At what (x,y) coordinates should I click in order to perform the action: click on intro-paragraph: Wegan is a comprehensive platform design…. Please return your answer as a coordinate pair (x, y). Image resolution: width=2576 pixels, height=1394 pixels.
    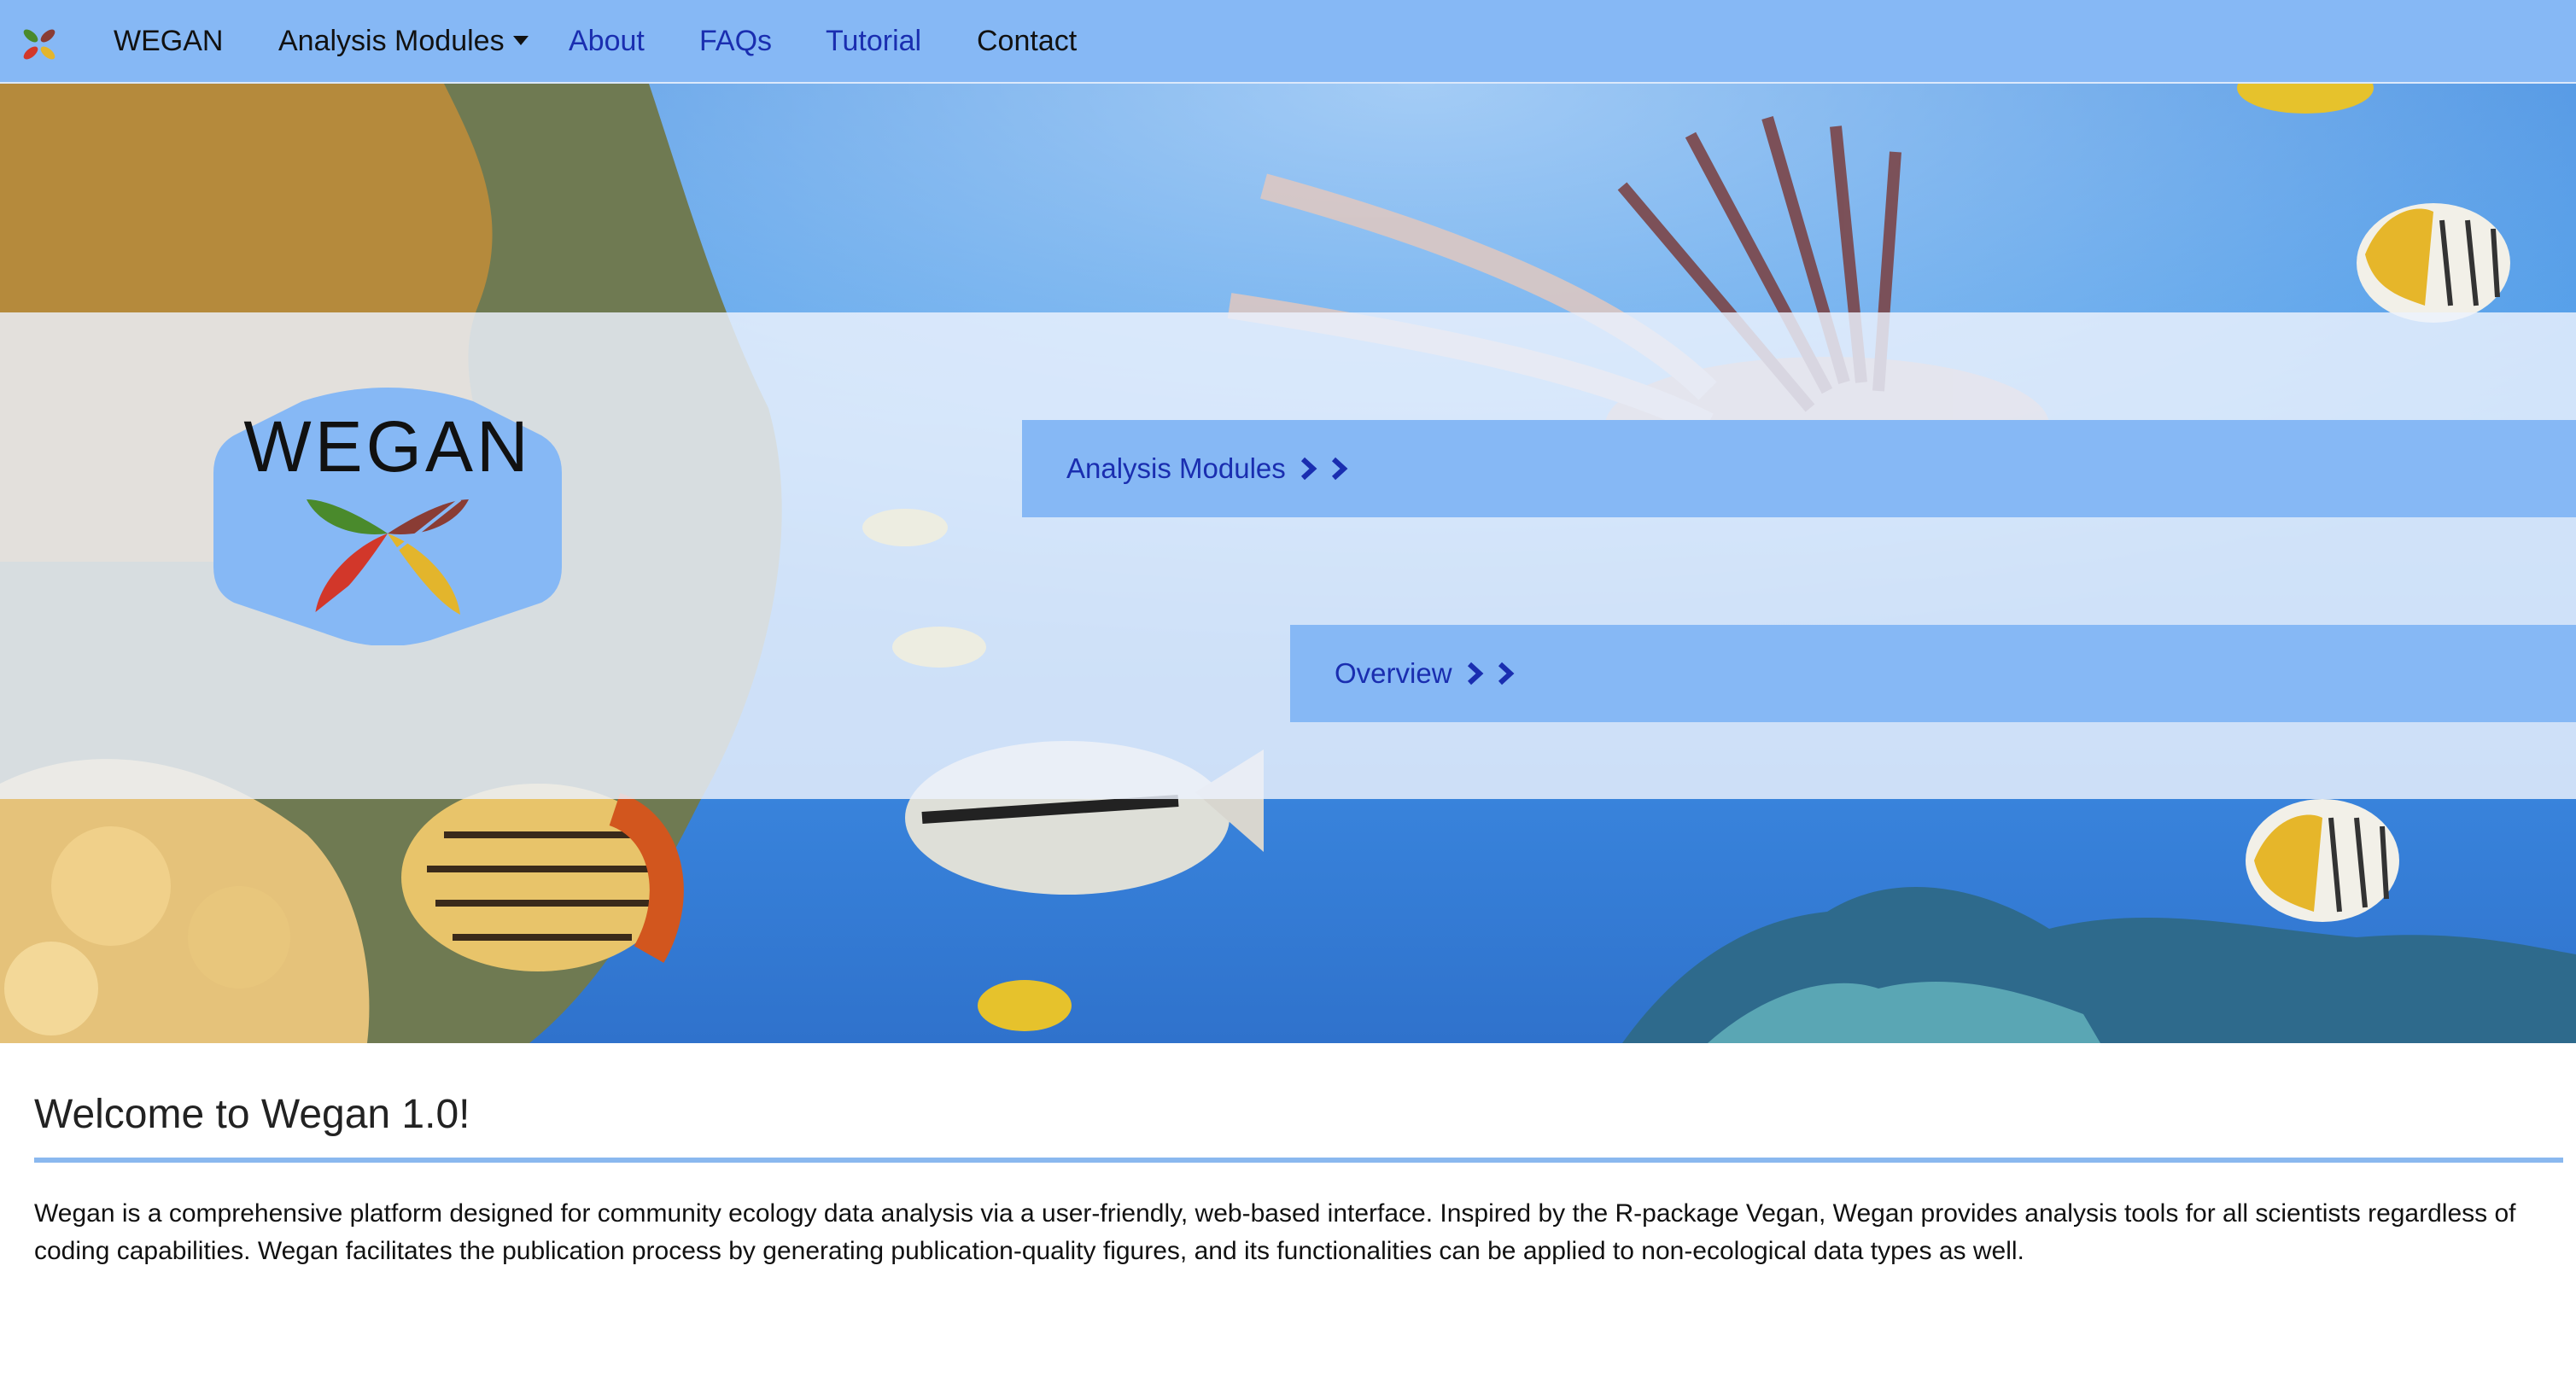
    Looking at the image, I should click on (1275, 1232).